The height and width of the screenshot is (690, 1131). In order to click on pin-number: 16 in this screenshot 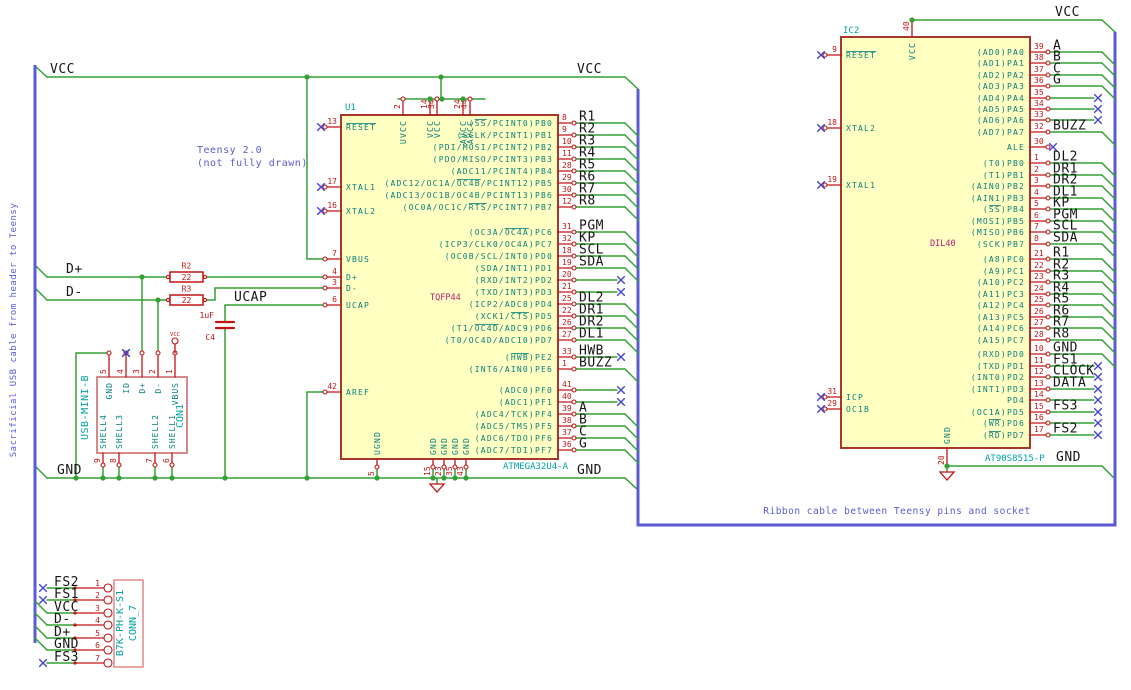, I will do `click(1039, 417)`.